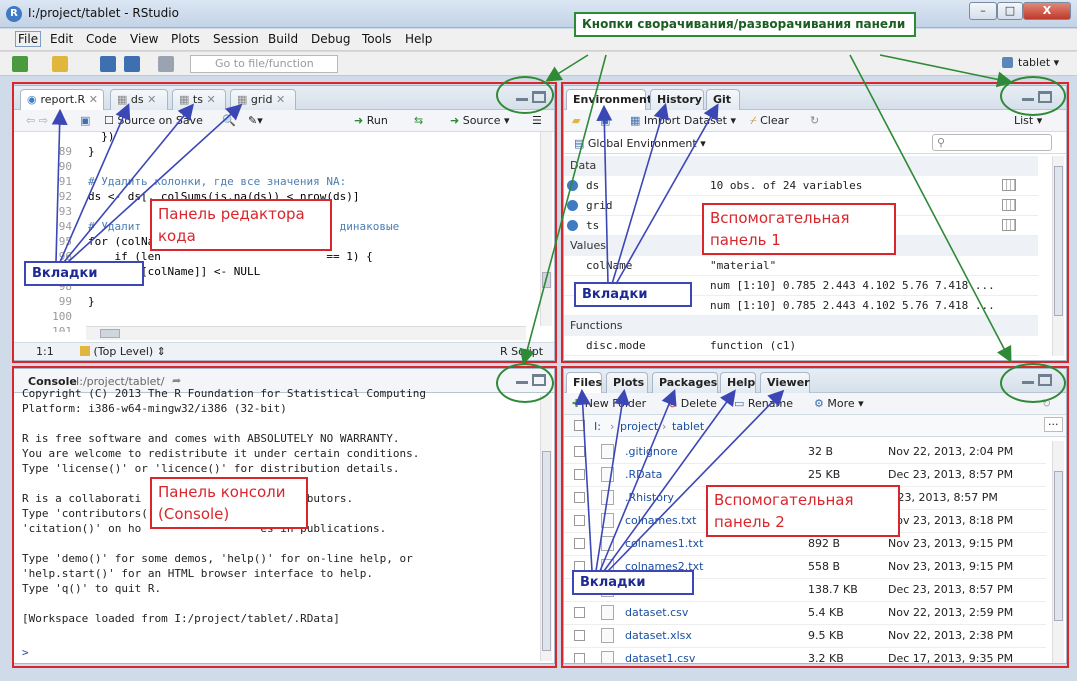  What do you see at coordinates (1010, 11) in the screenshot?
I see `maximize-window-button: □` at bounding box center [1010, 11].